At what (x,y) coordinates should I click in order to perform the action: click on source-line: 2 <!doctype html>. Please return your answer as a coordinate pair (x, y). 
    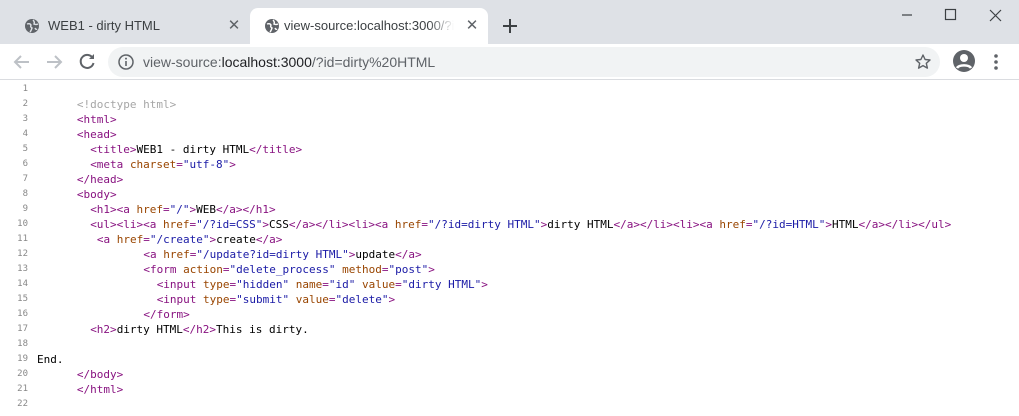
    Looking at the image, I should click on (509, 104).